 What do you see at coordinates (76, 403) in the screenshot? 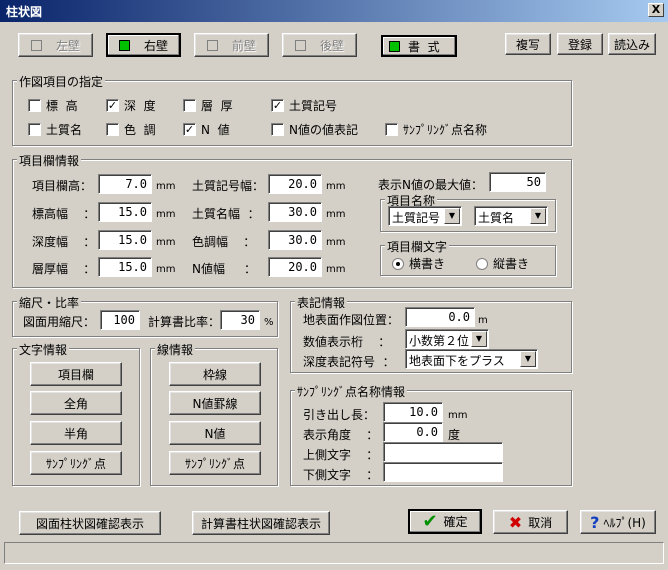
I see `text-full-width-button: 全角` at bounding box center [76, 403].